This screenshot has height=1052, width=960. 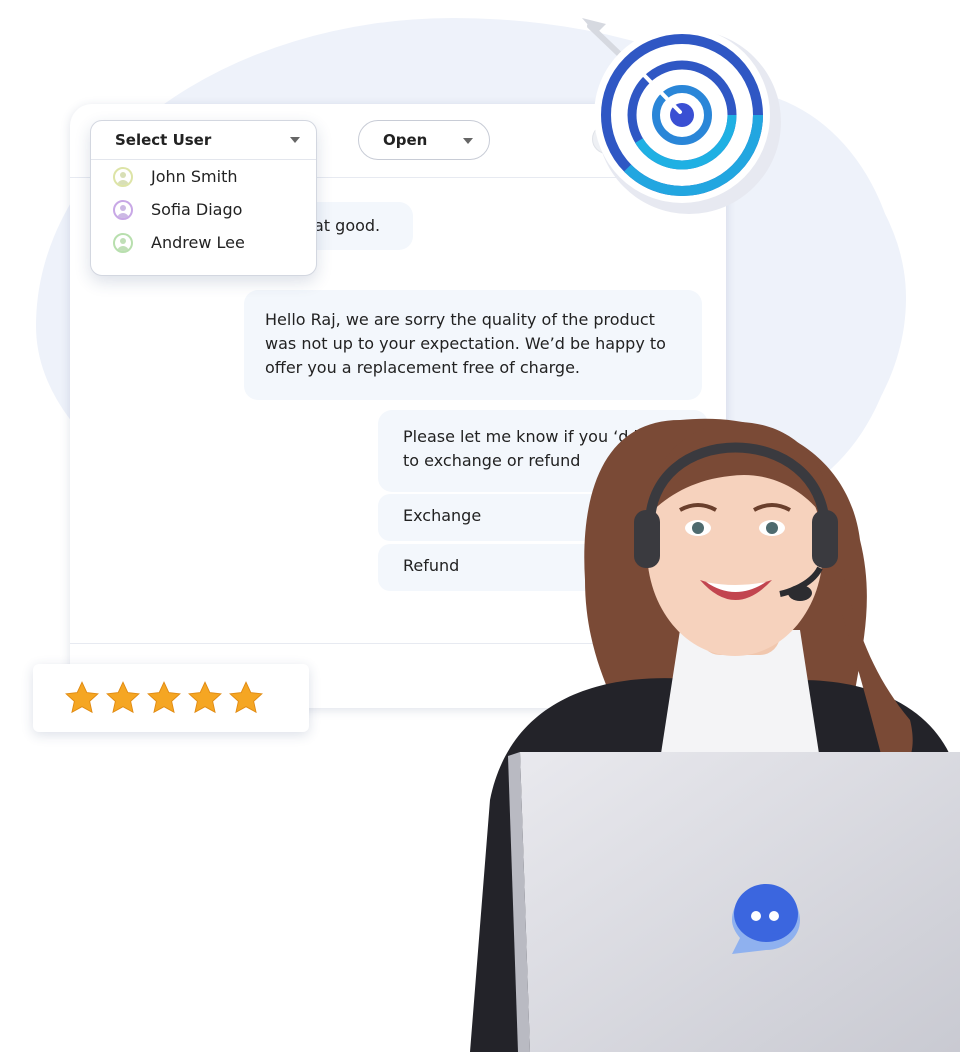 What do you see at coordinates (347, 225) in the screenshot?
I see `customer-message-text: at good.` at bounding box center [347, 225].